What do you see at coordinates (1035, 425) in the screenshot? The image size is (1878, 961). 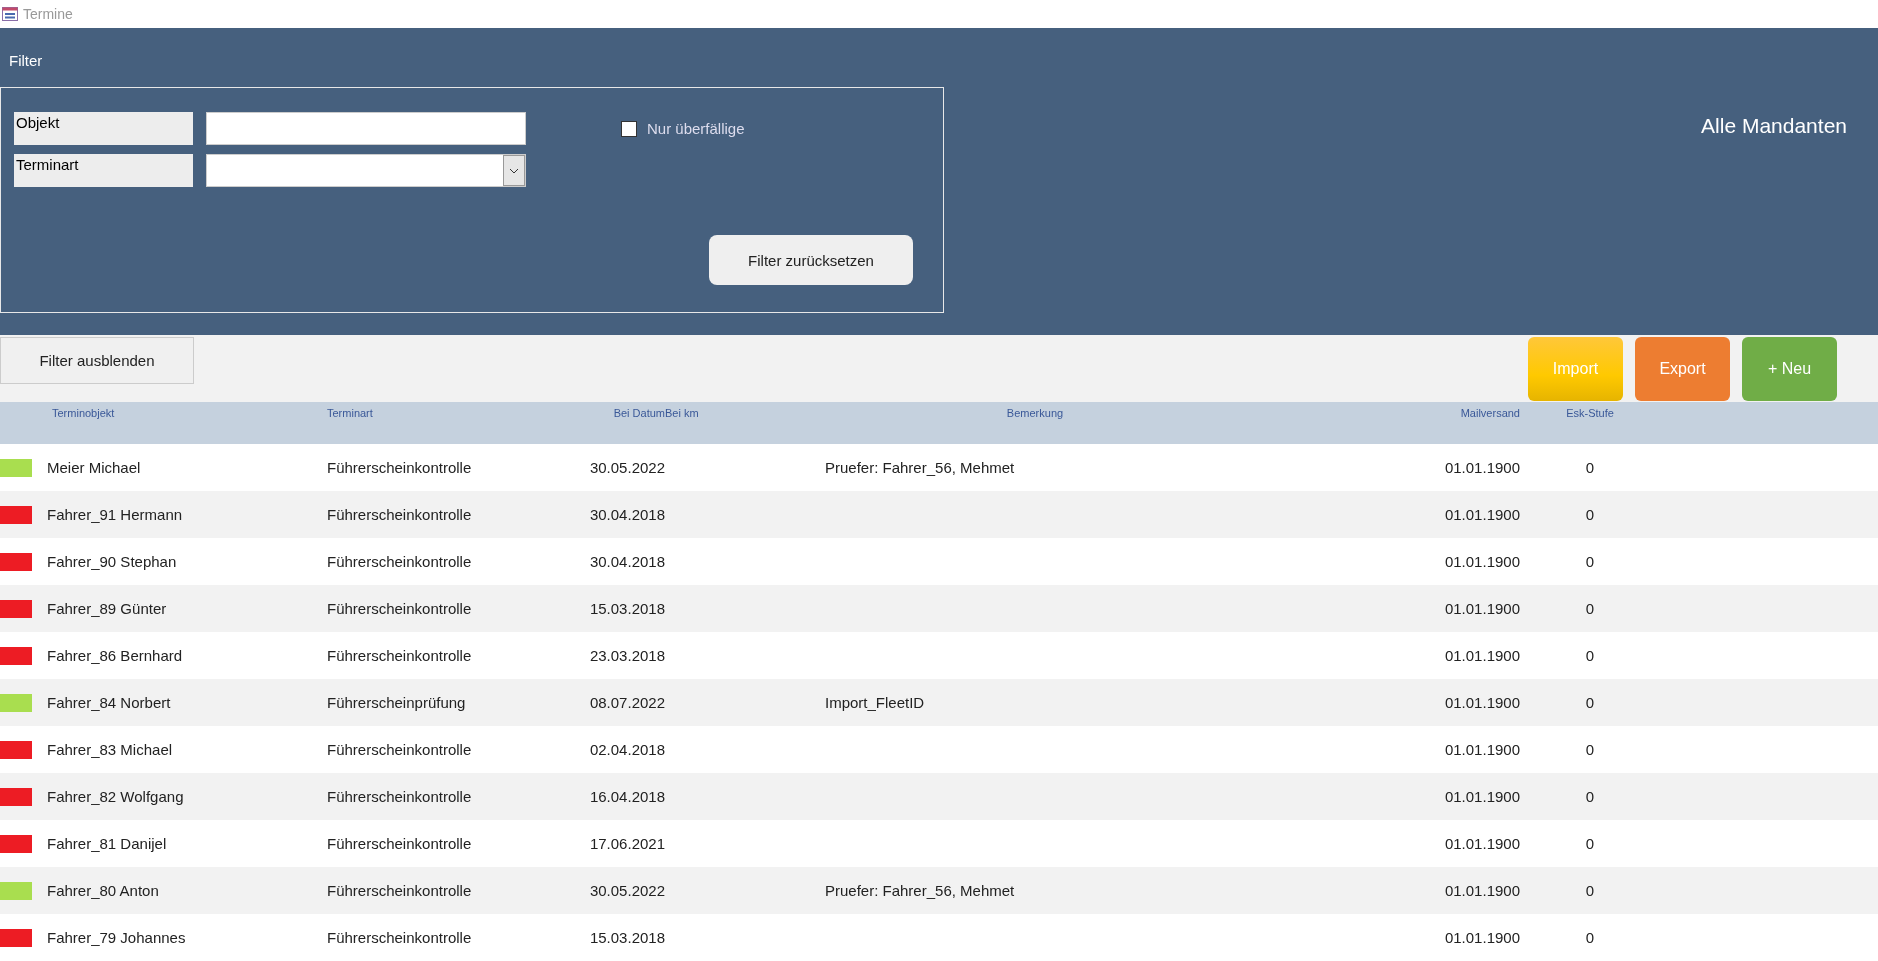 I see `column-header: Bemerkung` at bounding box center [1035, 425].